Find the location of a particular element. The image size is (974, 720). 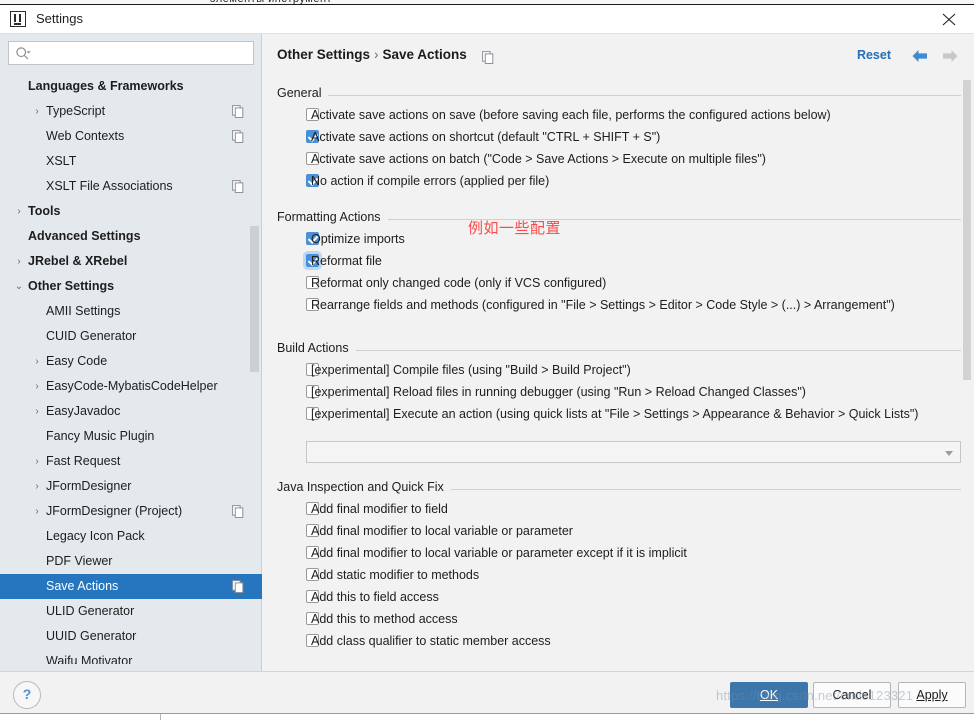

section-header: Build Actions is located at coordinates (619, 350).